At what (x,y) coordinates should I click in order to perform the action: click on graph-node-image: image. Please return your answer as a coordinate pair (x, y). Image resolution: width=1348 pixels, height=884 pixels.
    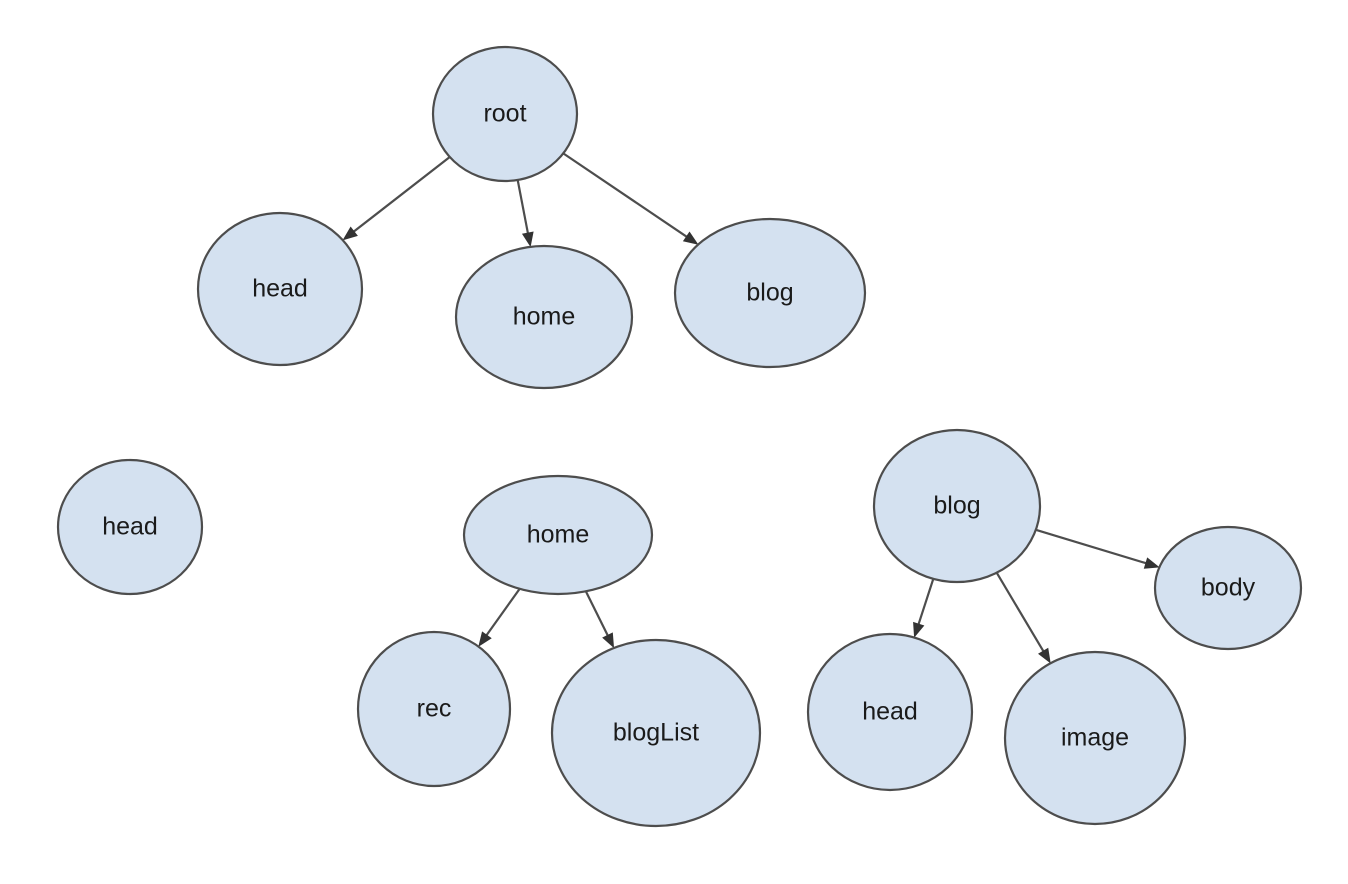
    Looking at the image, I should click on (1095, 738).